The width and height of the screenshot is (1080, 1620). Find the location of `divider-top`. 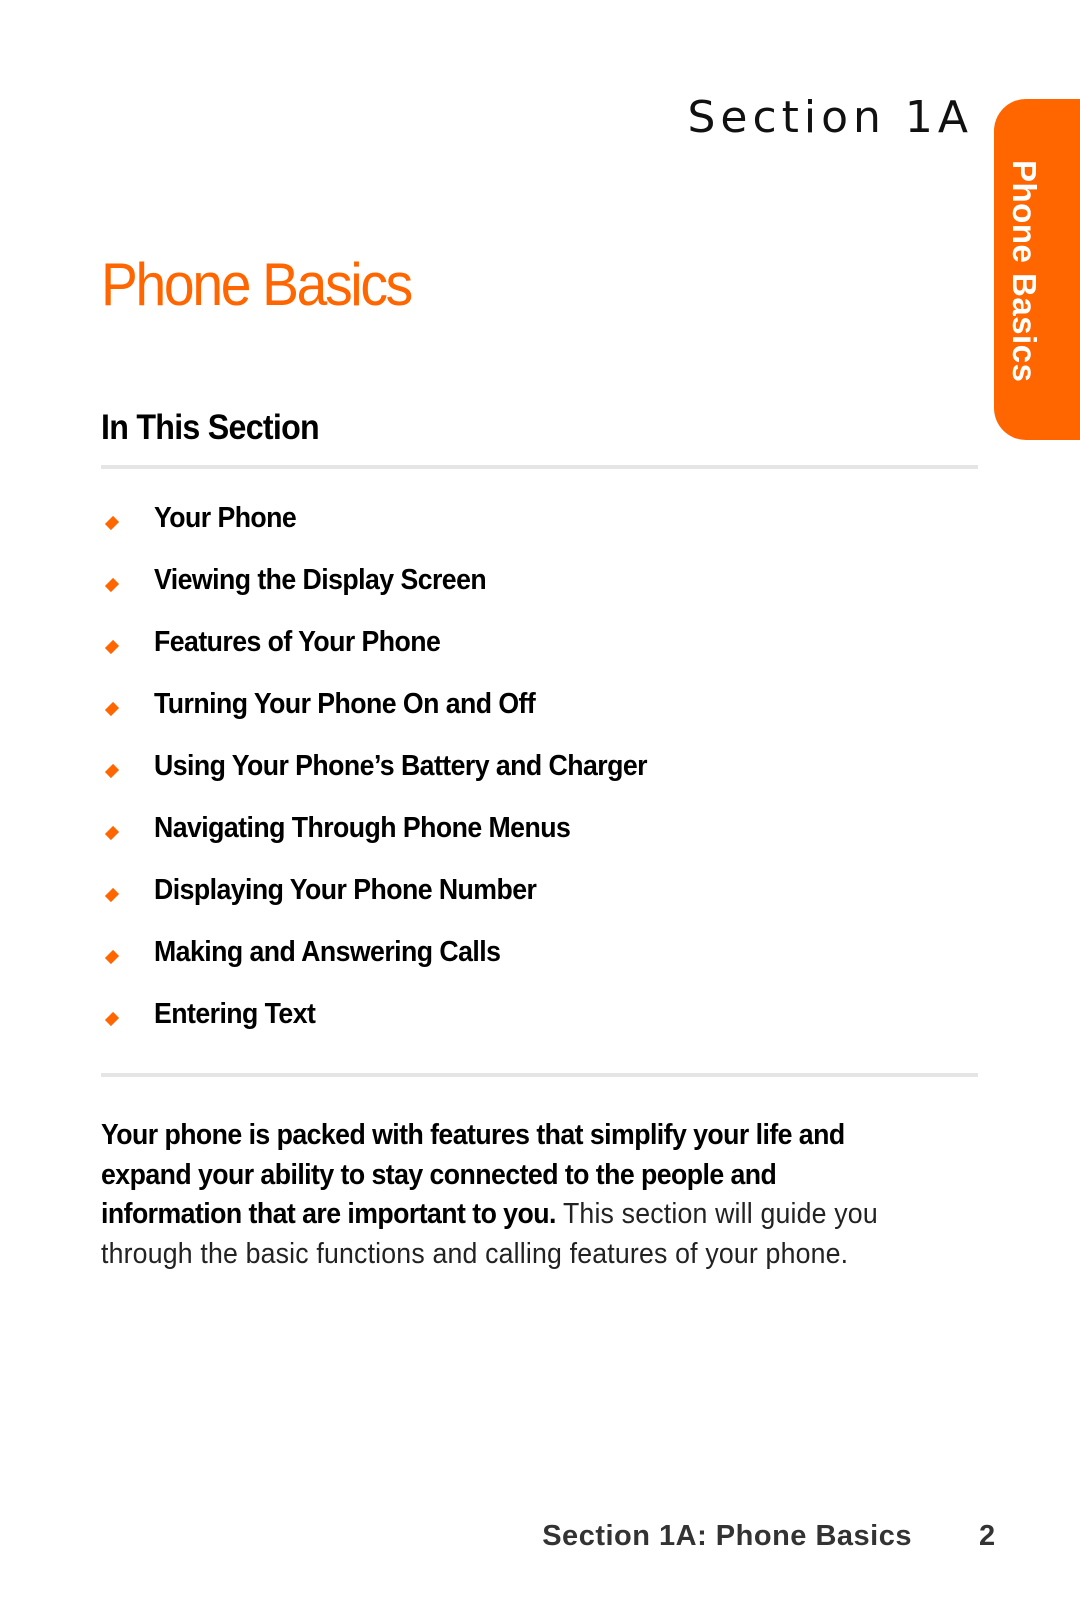

divider-top is located at coordinates (539, 467).